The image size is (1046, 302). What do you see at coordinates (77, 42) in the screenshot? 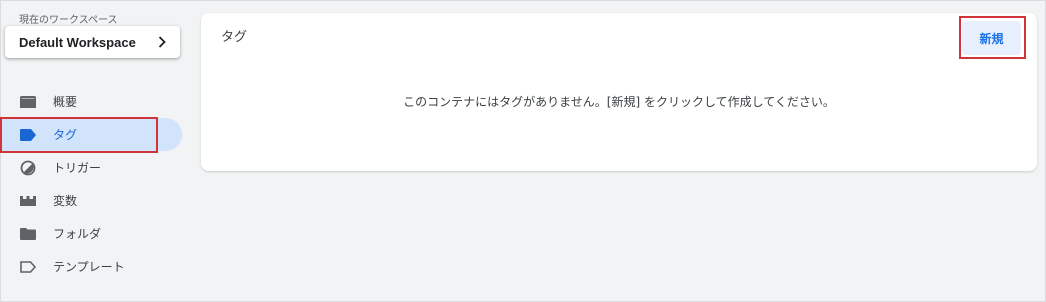
I see `workspace-name: Default Workspace` at bounding box center [77, 42].